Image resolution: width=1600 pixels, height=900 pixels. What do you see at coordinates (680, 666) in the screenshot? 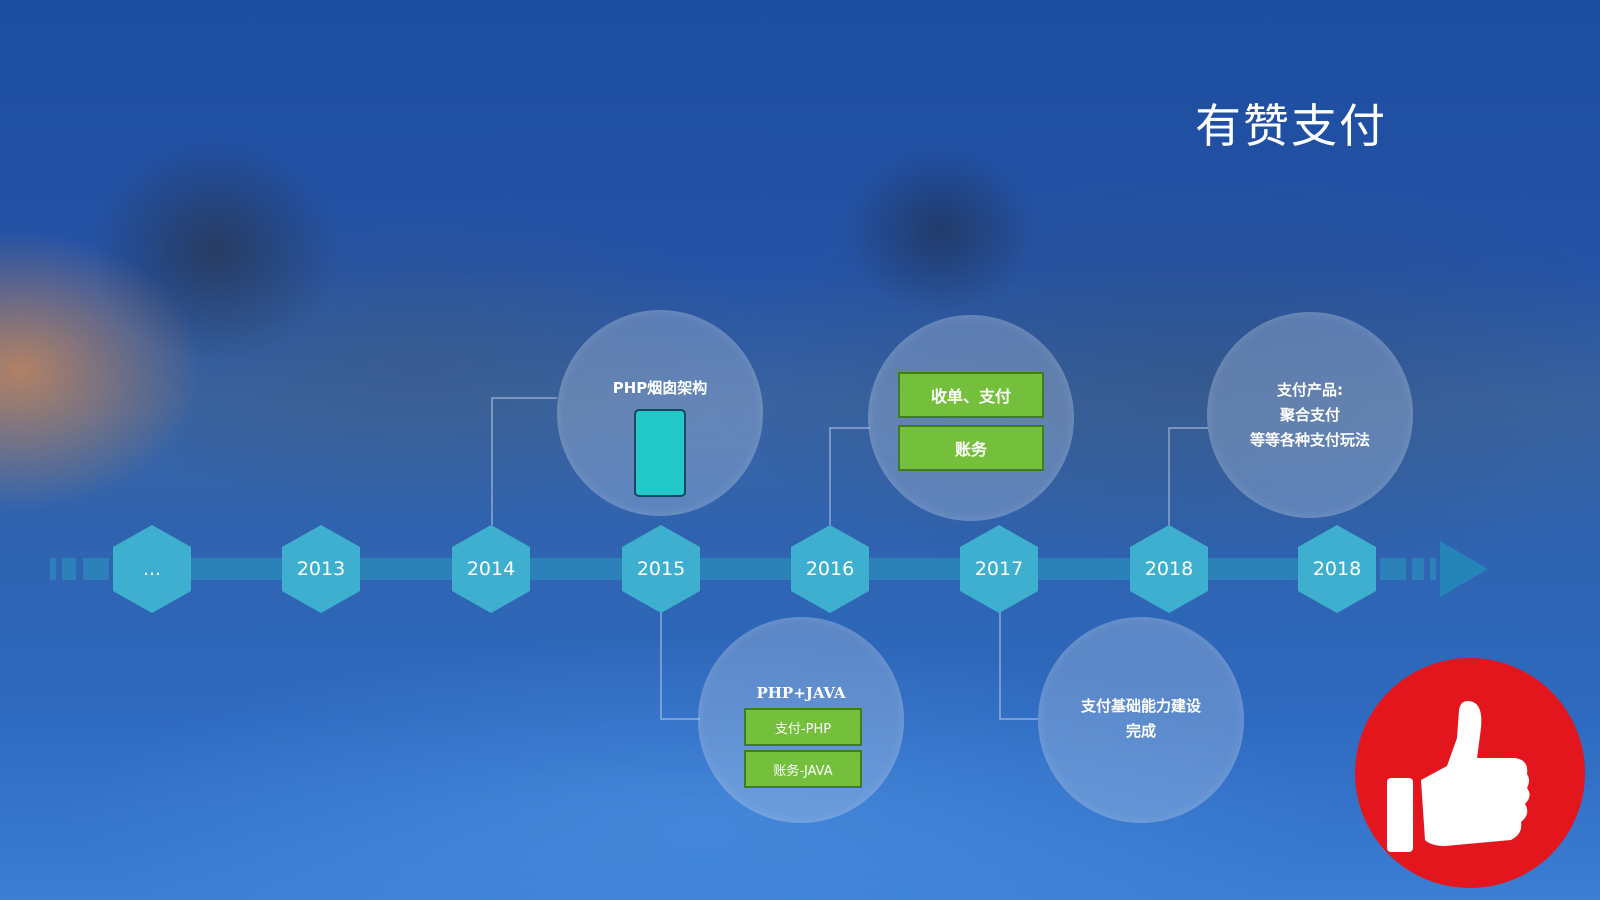
I see `connector-2015` at bounding box center [680, 666].